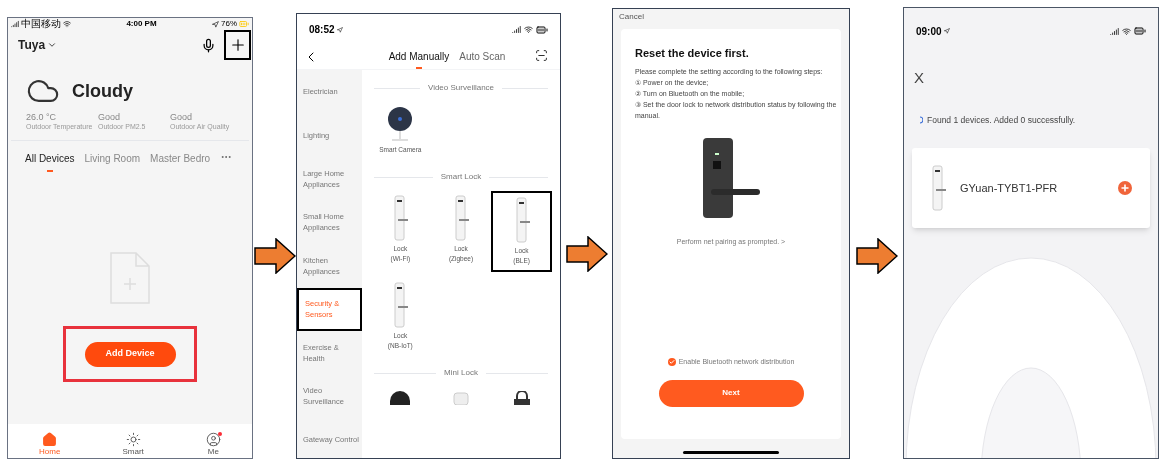 This screenshot has width=1161, height=459. I want to click on nav-tab: Smart, so click(133, 444).